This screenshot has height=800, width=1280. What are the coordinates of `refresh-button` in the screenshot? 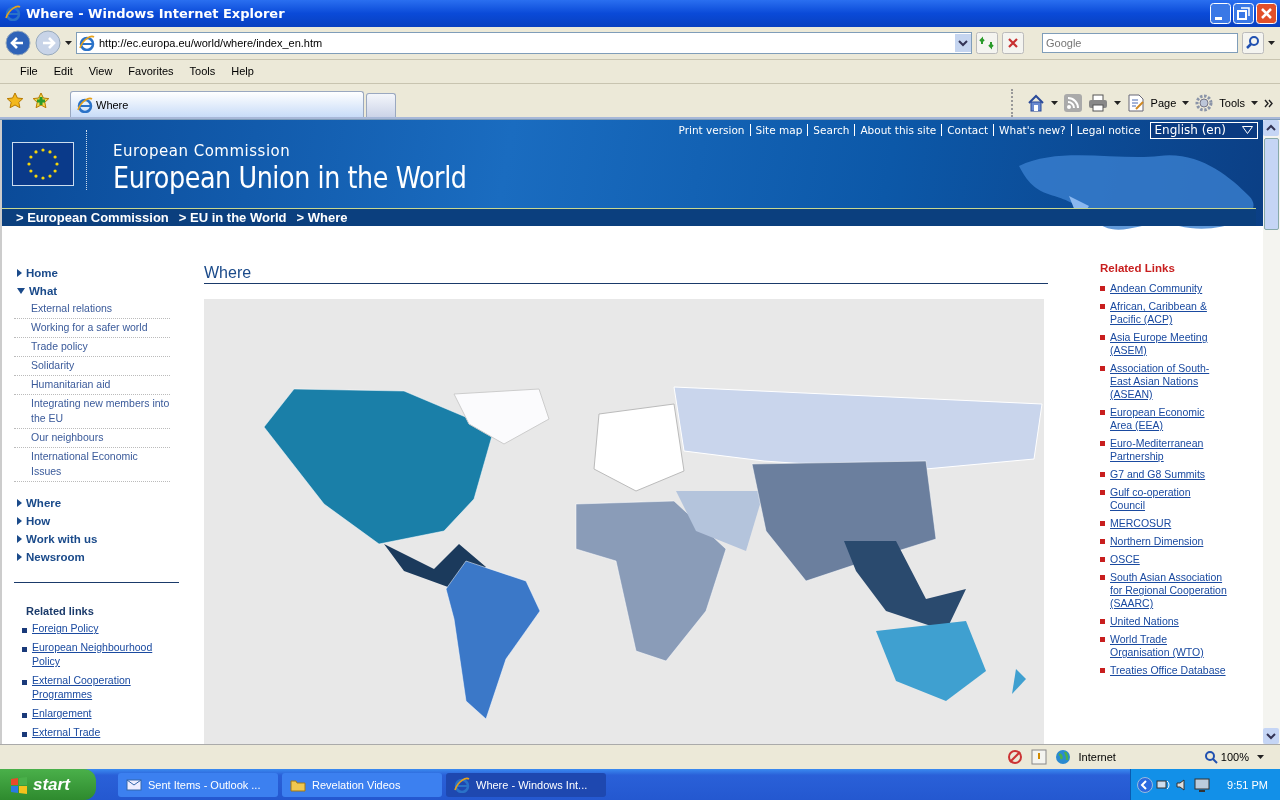 It's located at (987, 42).